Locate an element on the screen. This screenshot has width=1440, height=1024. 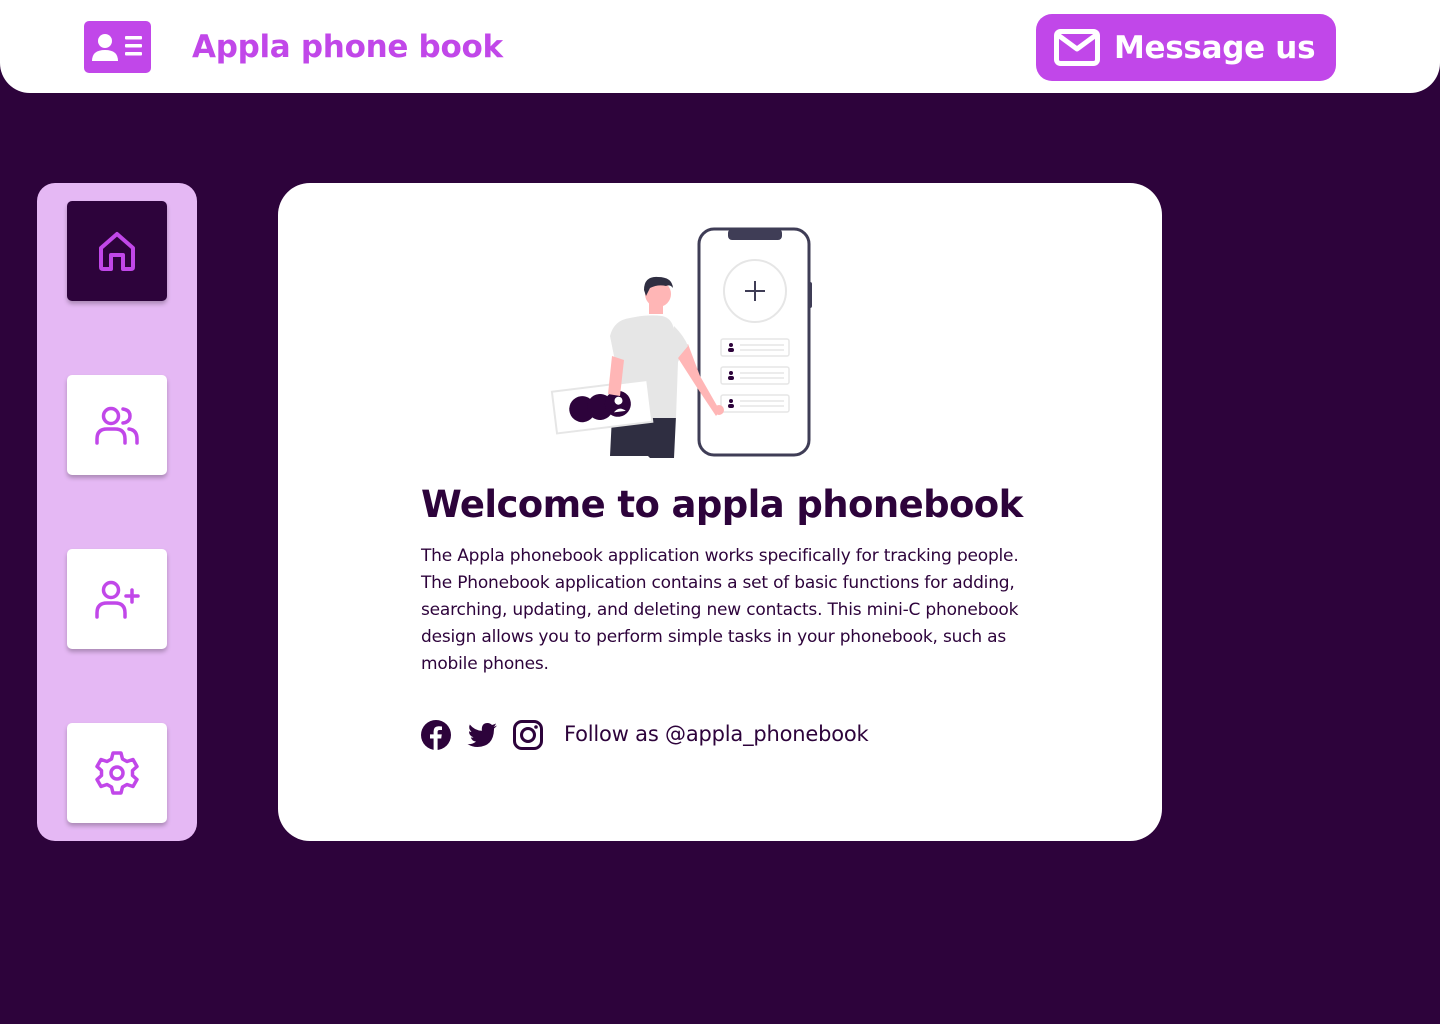
users-icon is located at coordinates (117, 425).